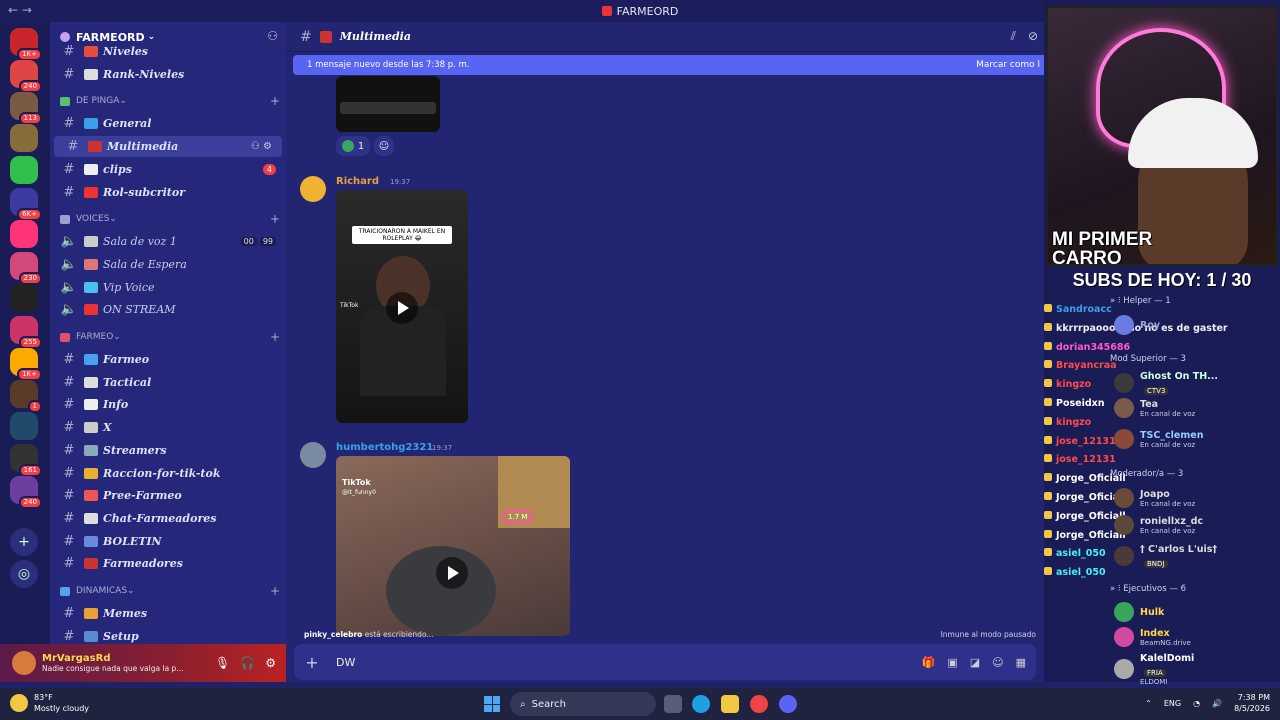  I want to click on weather-widget: 83°F Mostly cloudy, so click(49, 703).